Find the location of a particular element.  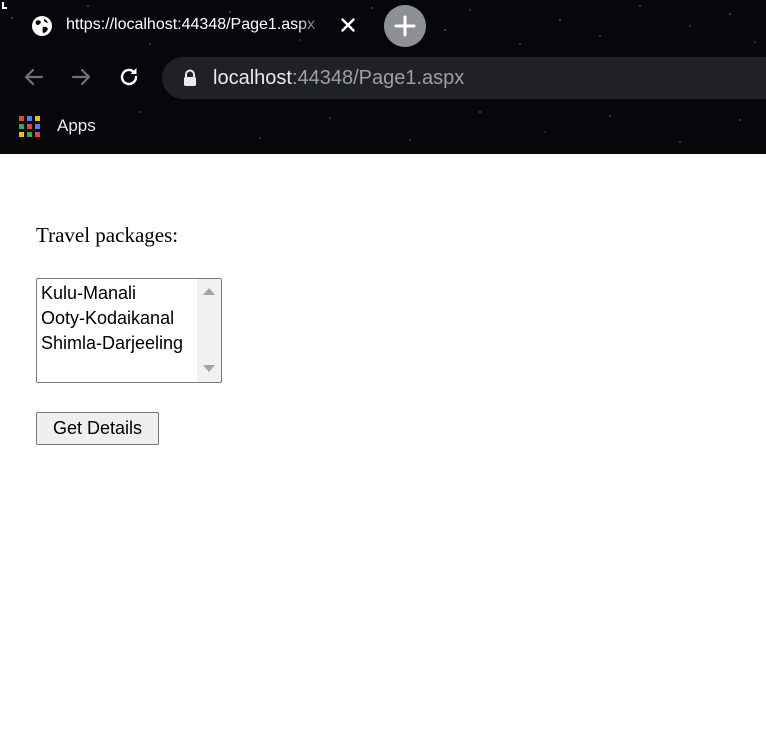

address-bar: localhost:44348/Page1.aspx is located at coordinates (464, 78).